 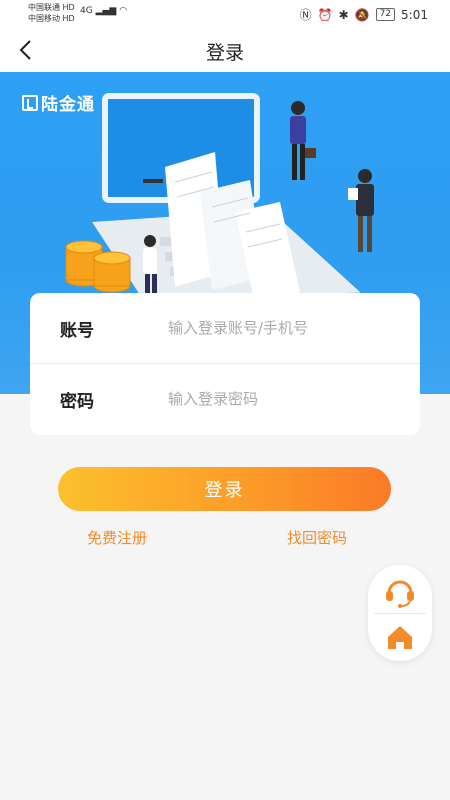 What do you see at coordinates (225, 14) in the screenshot?
I see `status-bar: 中国联通 HD 中国移动 HD 4G ▂▄▆ ◠ Ⓝ ⏰ ✱ 🔕 72 5:01` at bounding box center [225, 14].